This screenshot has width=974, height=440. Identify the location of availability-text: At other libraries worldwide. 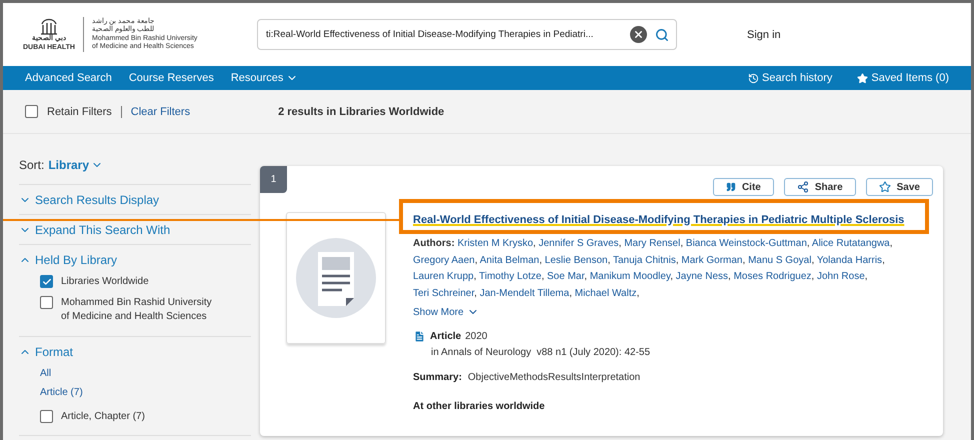
(479, 406).